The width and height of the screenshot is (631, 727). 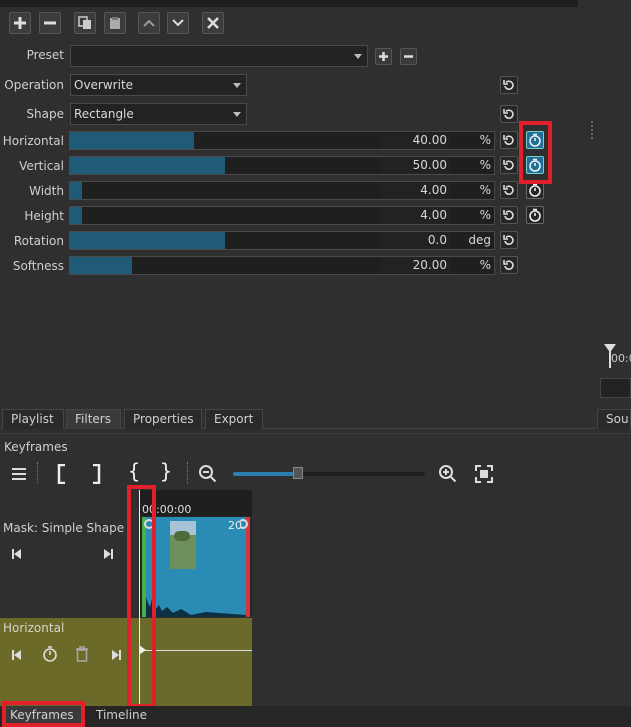 I want to click on width-slider: 4.00 %, so click(x=282, y=190).